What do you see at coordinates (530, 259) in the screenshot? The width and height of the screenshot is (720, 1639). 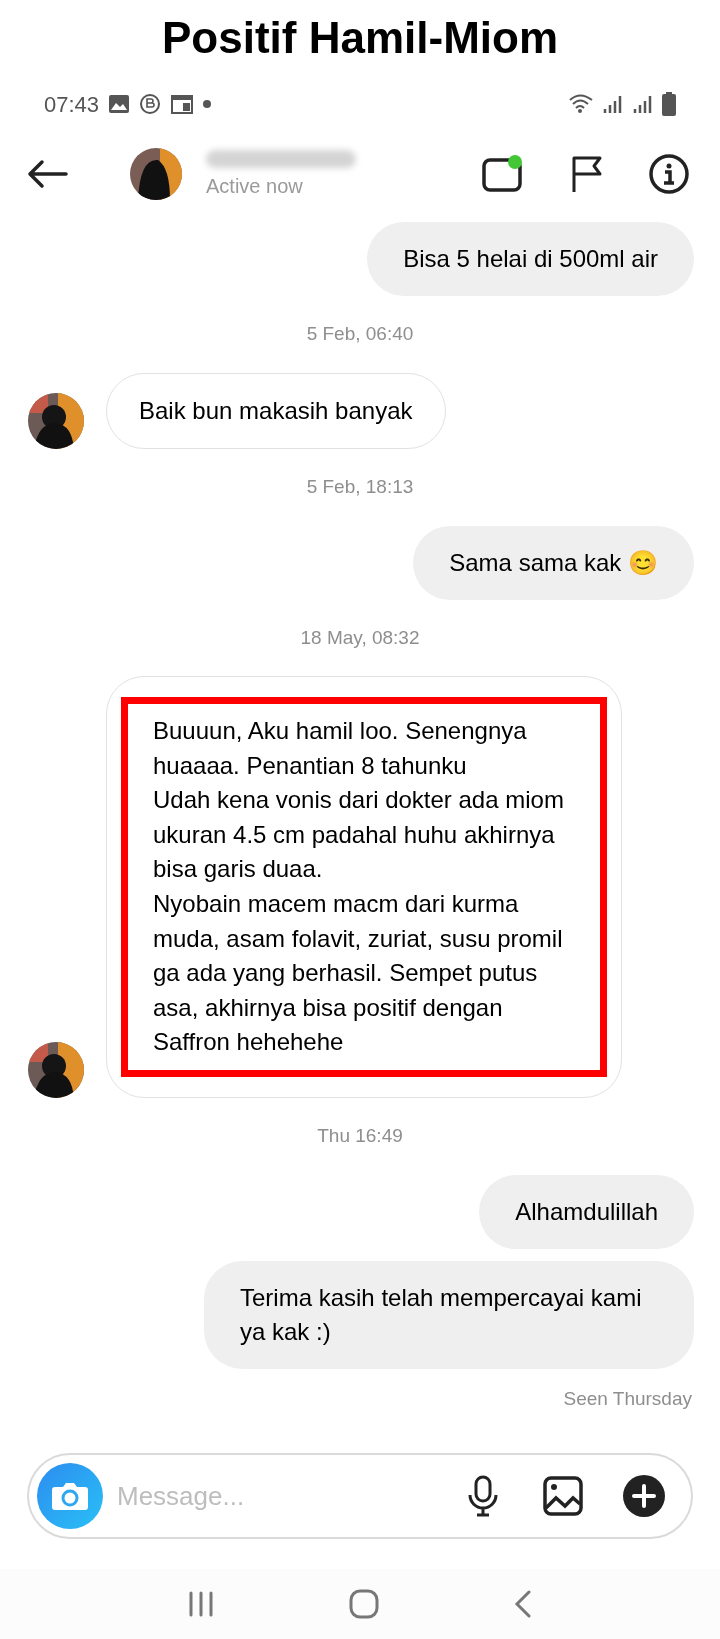 I see `message-bubble: Bisa 5 helai di 500ml air` at bounding box center [530, 259].